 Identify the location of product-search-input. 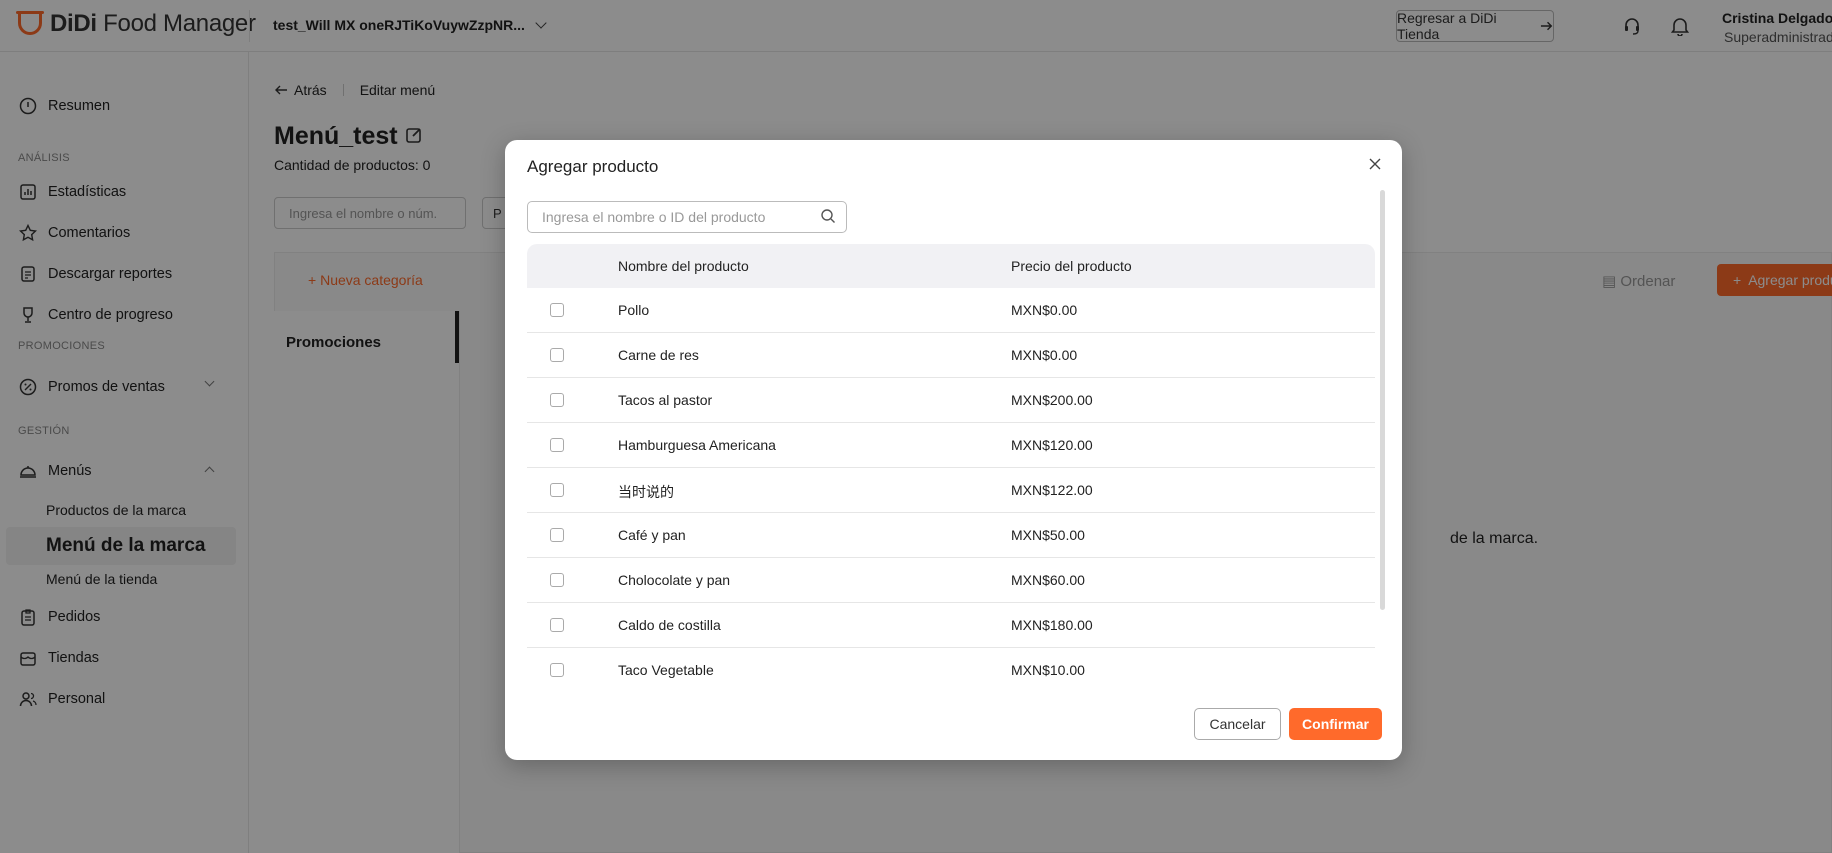
(687, 217).